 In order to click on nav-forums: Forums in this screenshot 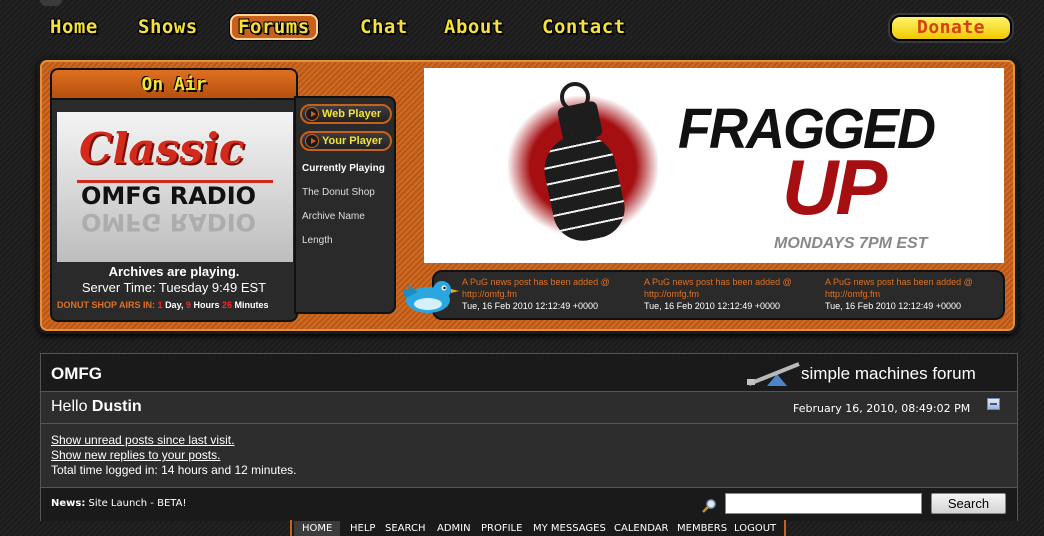, I will do `click(274, 27)`.